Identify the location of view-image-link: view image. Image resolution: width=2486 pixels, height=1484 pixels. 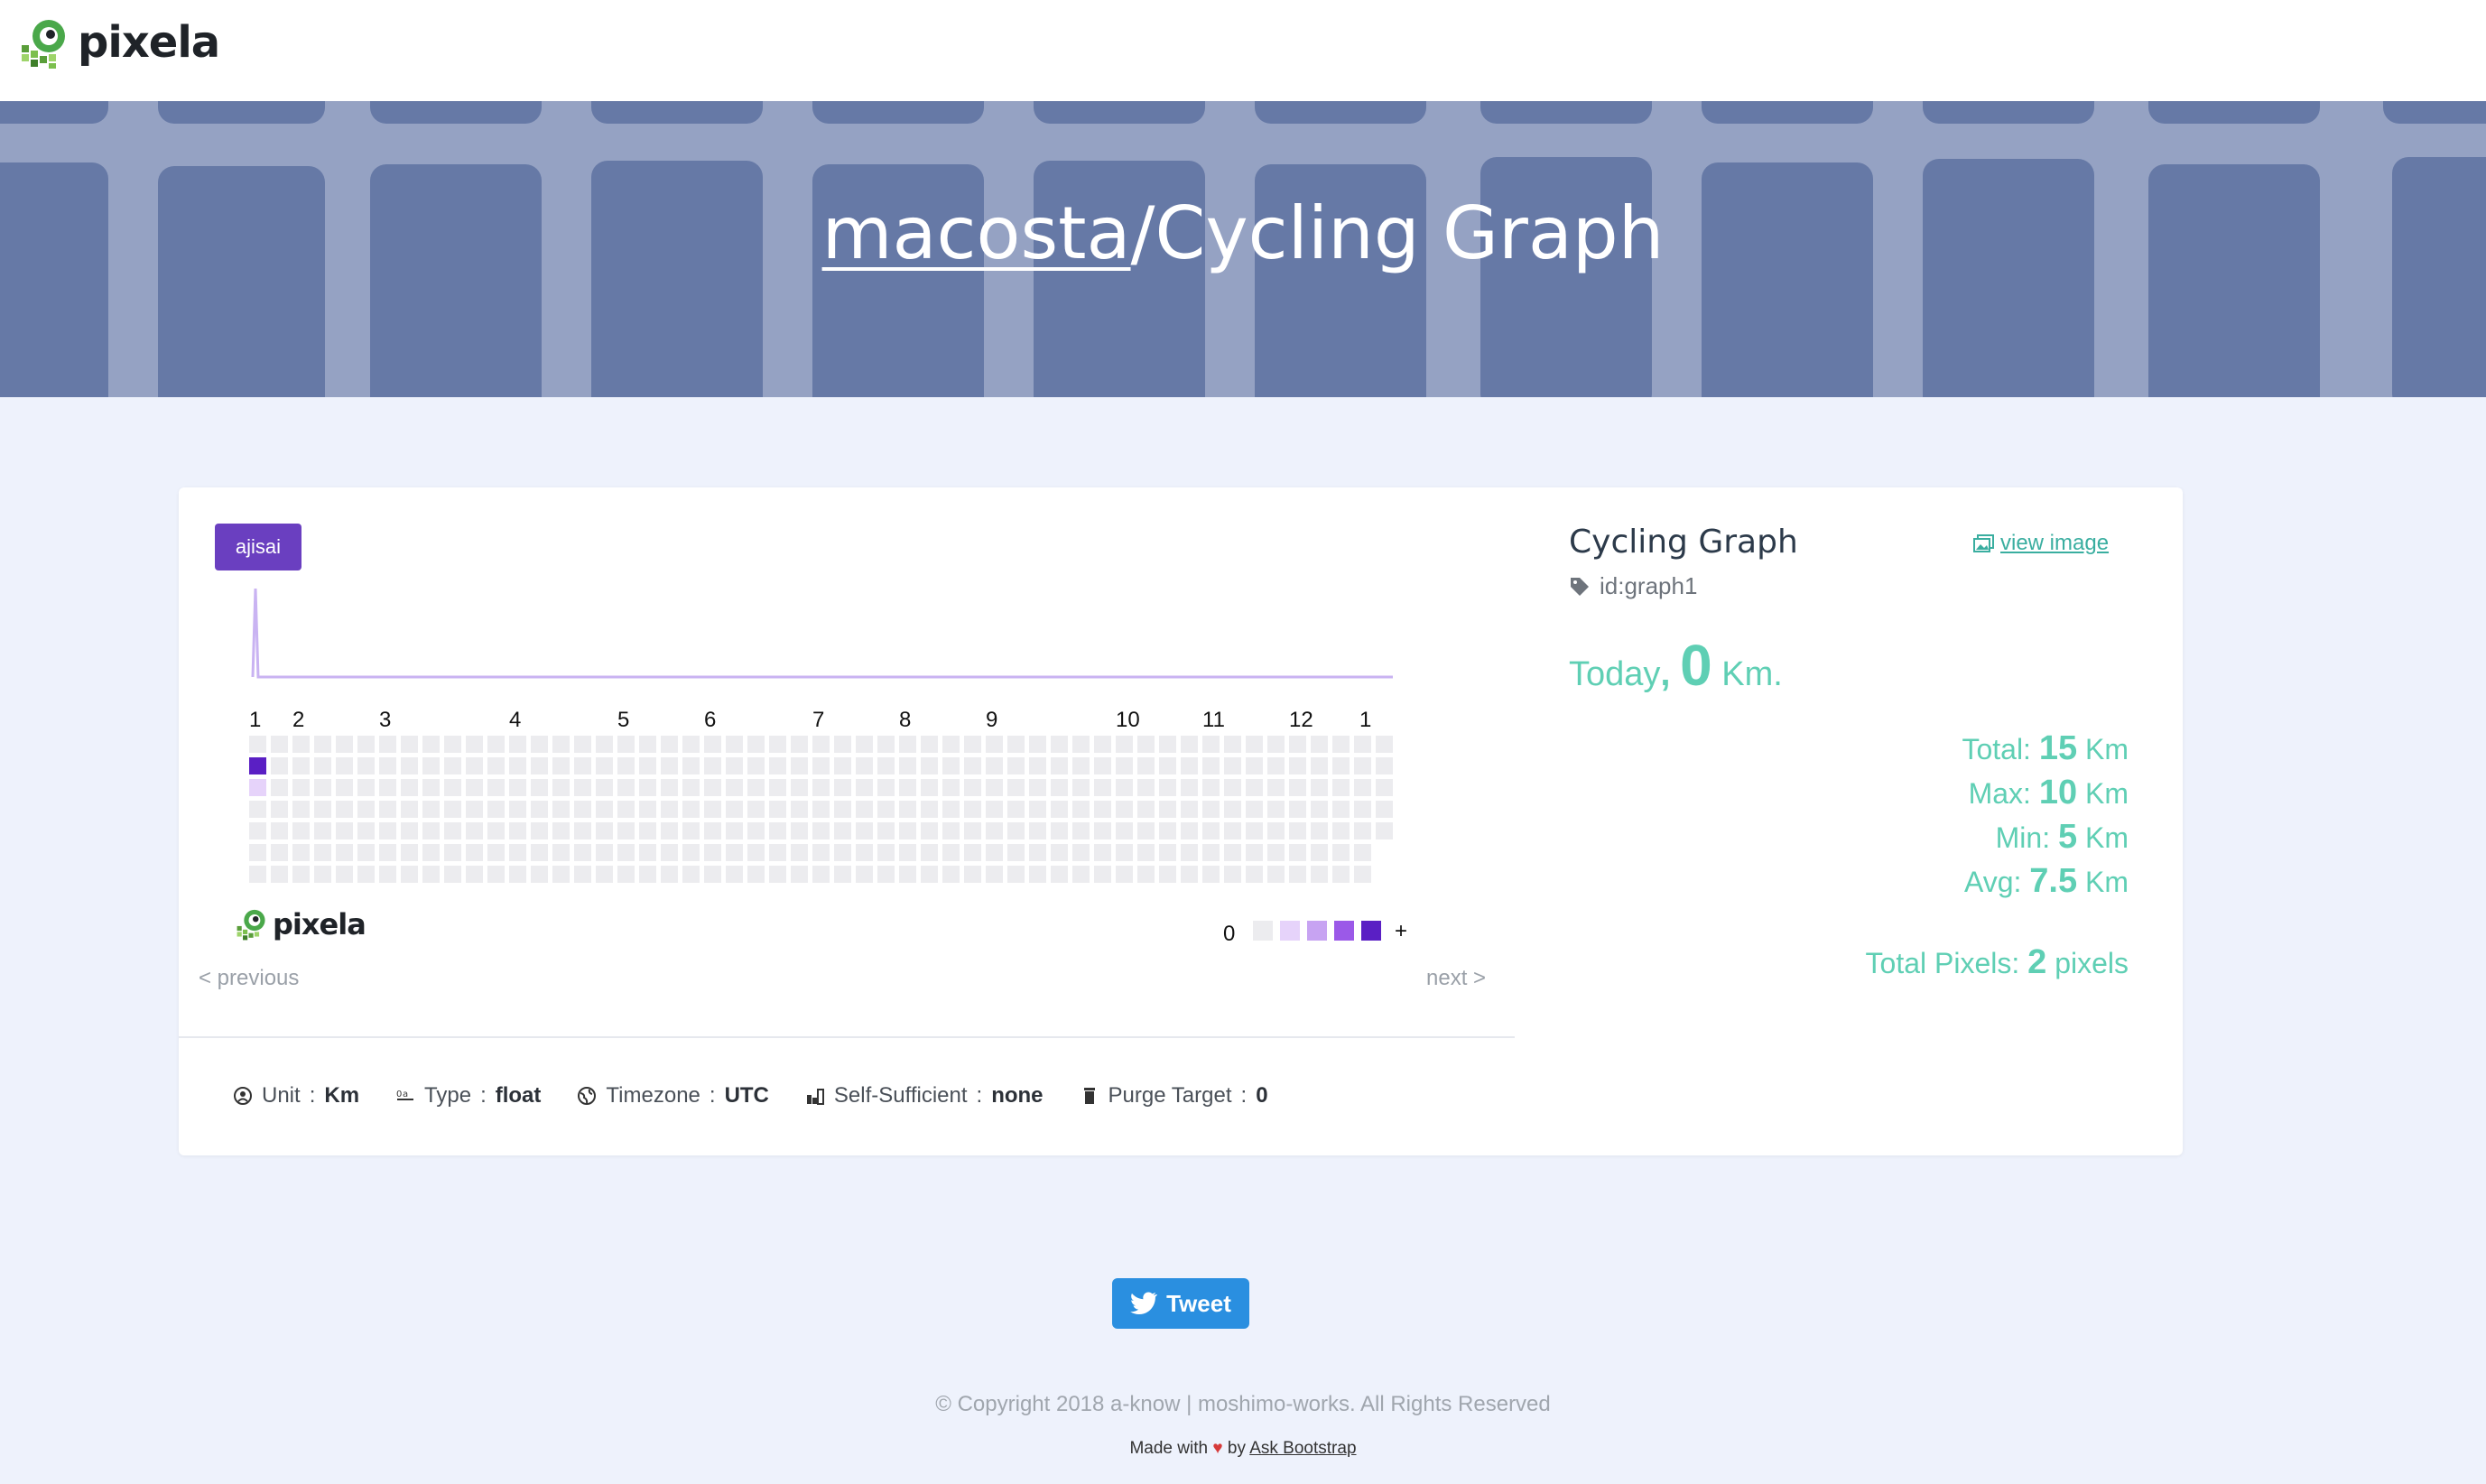
(2041, 544).